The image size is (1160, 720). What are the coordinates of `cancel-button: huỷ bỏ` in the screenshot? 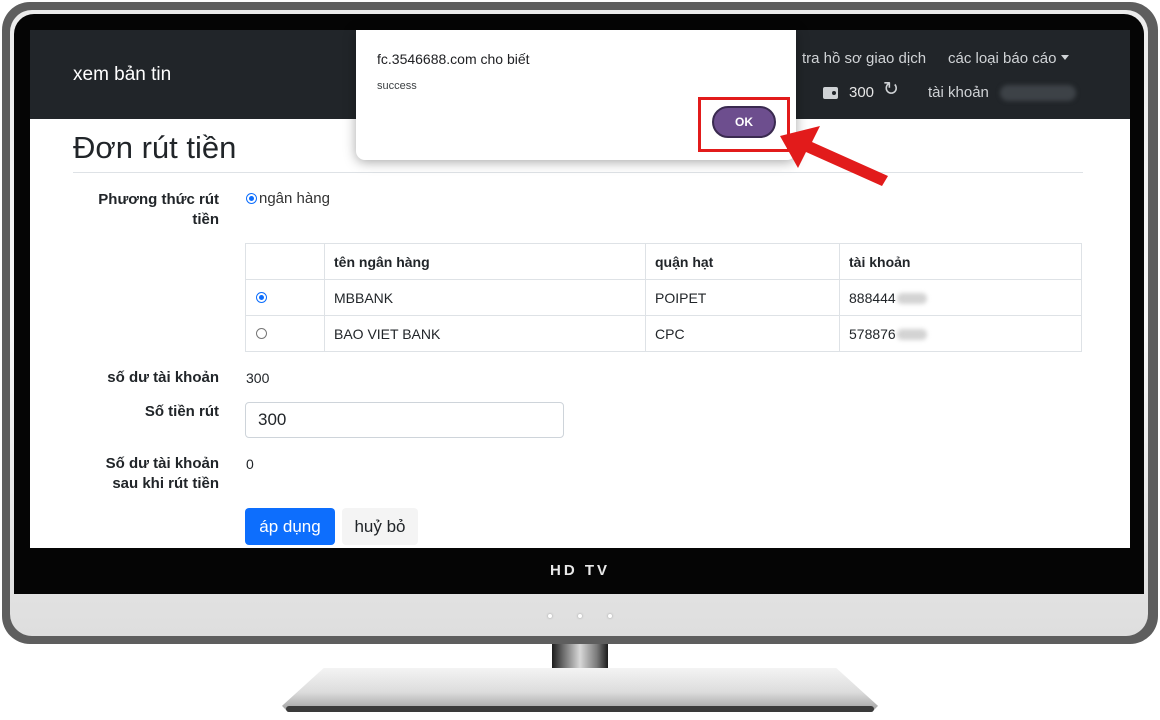 It's located at (380, 526).